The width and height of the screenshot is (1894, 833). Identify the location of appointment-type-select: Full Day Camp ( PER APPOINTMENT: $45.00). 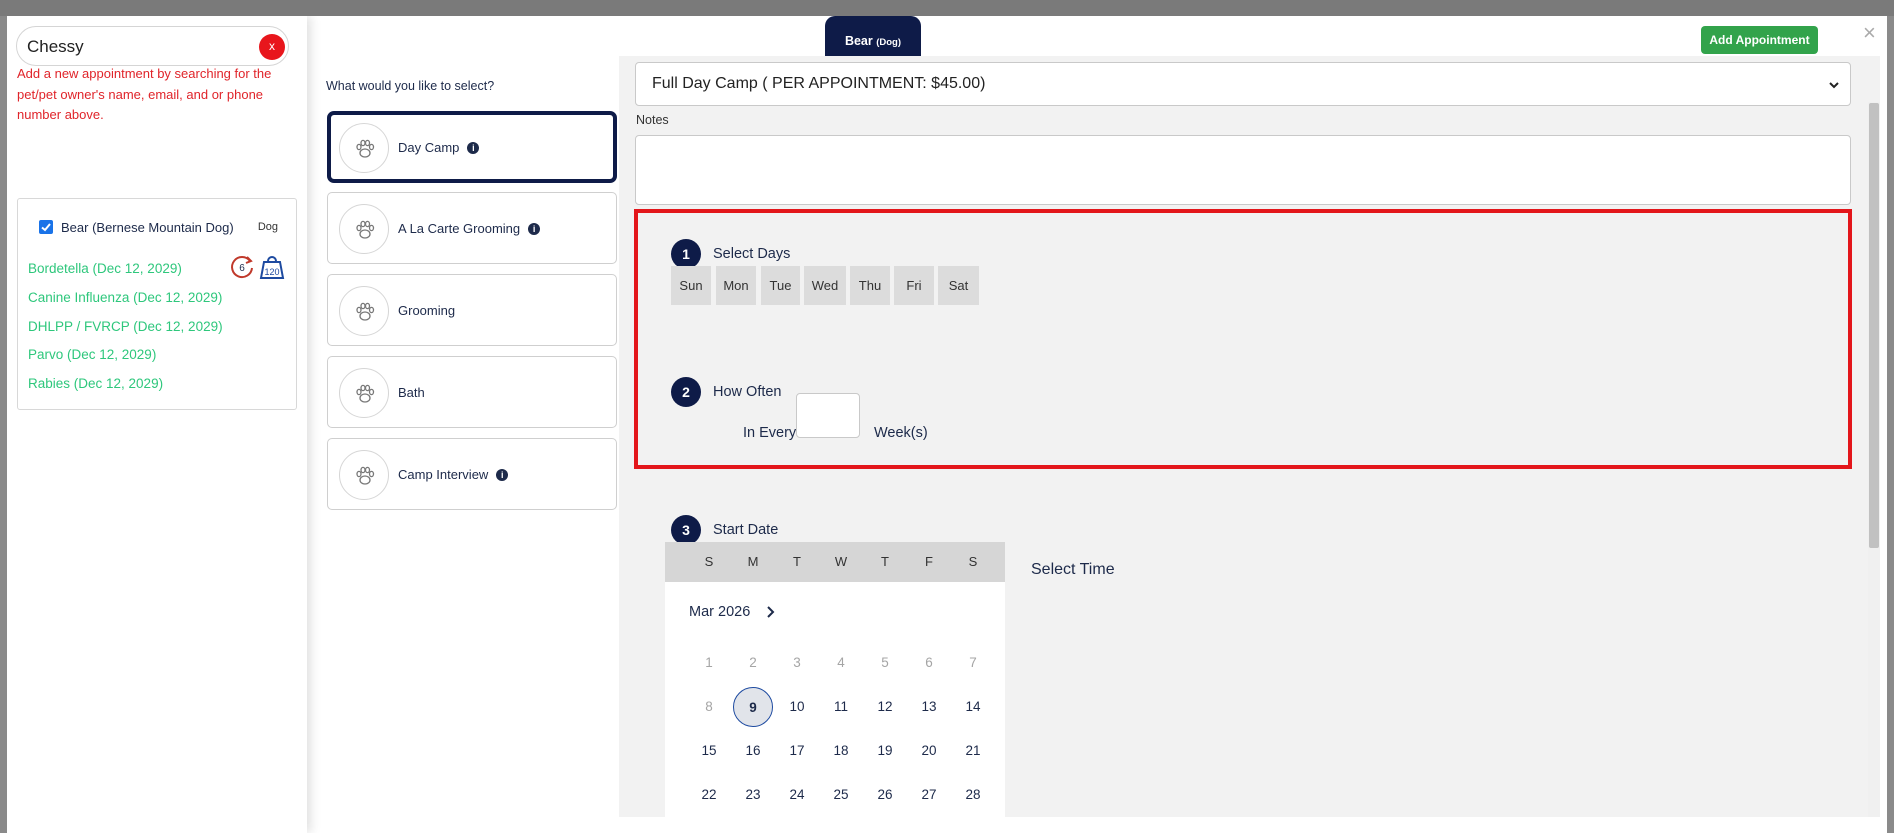
(1243, 84).